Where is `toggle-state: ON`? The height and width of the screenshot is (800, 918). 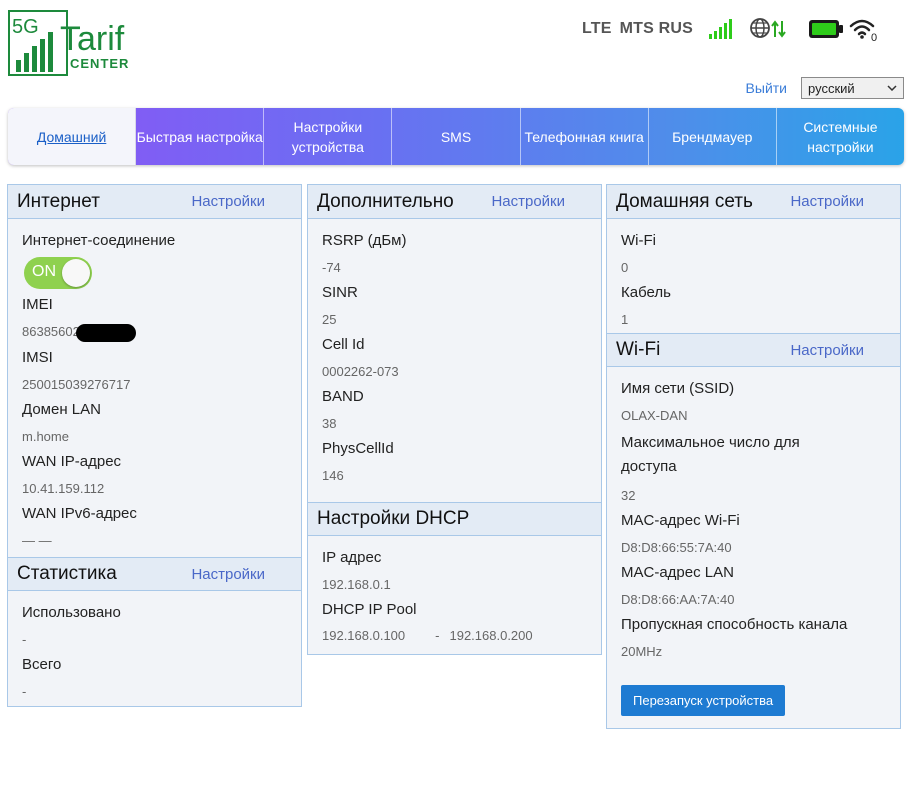
toggle-state: ON is located at coordinates (44, 271).